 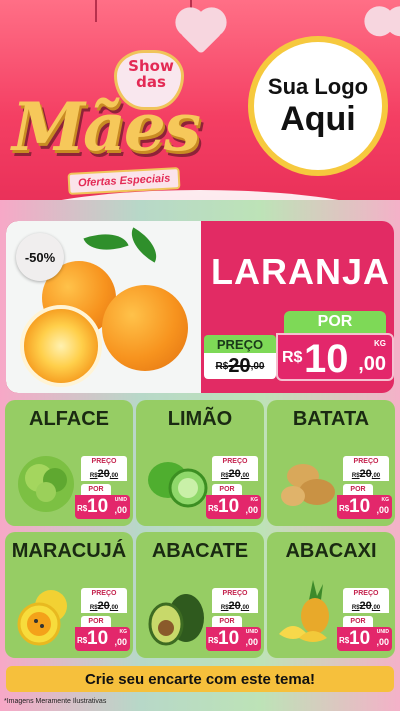 I want to click on product-card-alface: ALFACE PREÇO R$20,00 POR R$ 10 UNID ,00, so click(x=69, y=463).